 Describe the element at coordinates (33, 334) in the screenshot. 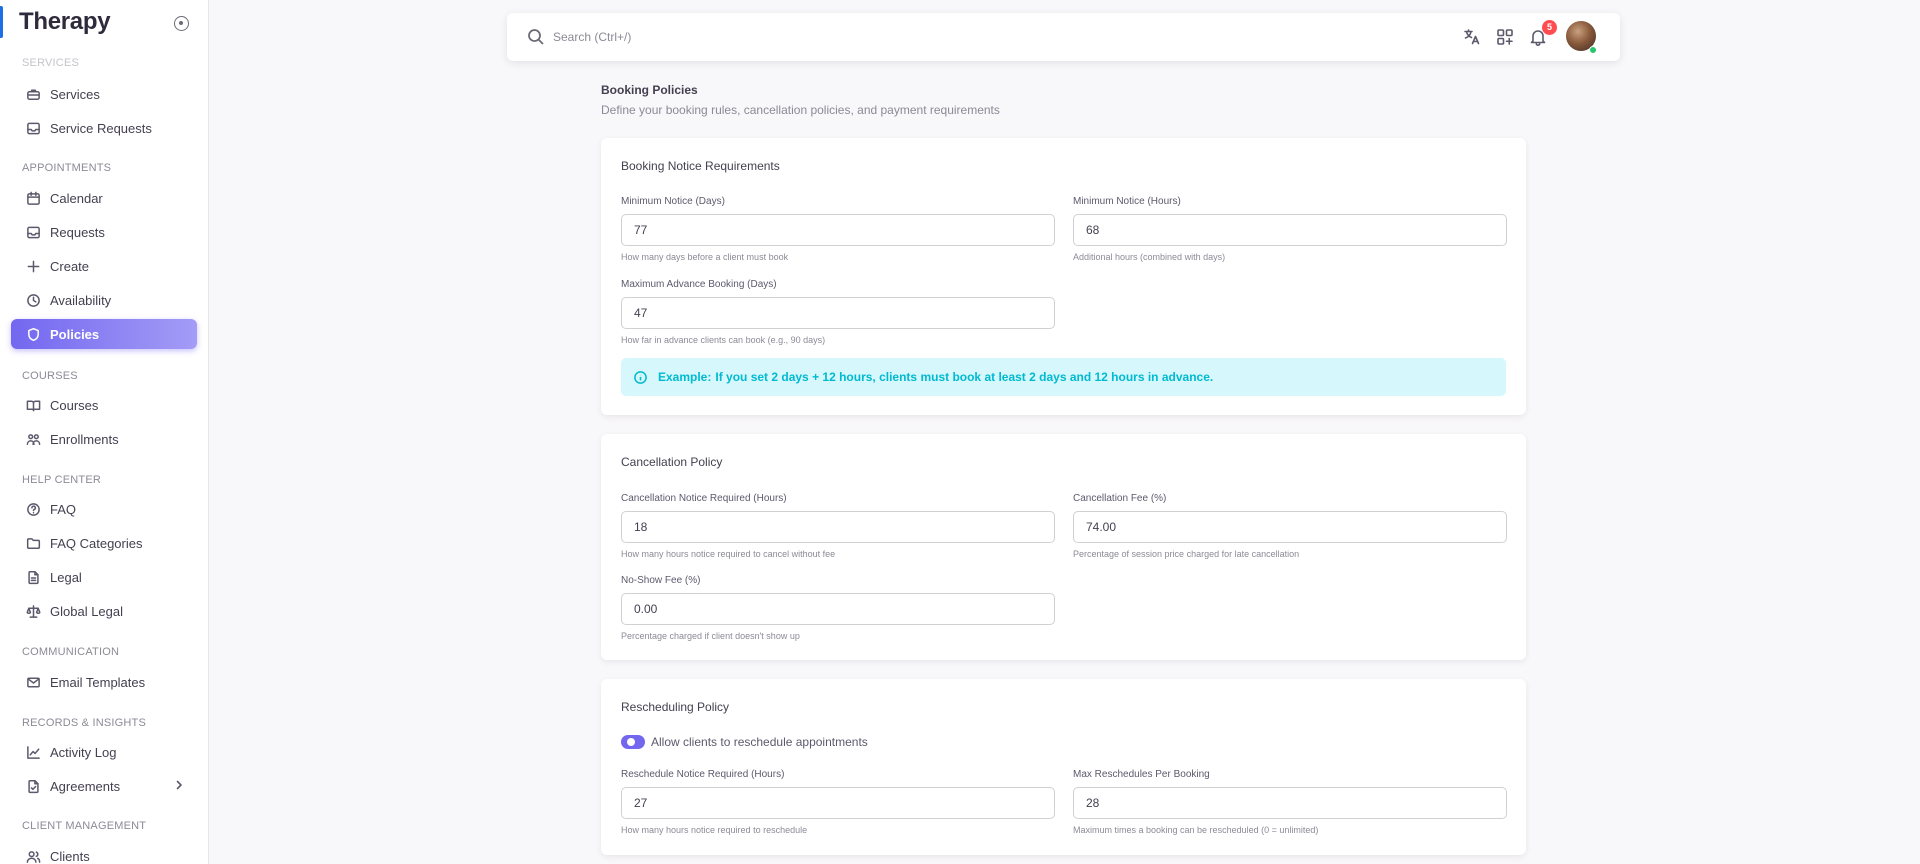

I see `shield-icon` at that location.